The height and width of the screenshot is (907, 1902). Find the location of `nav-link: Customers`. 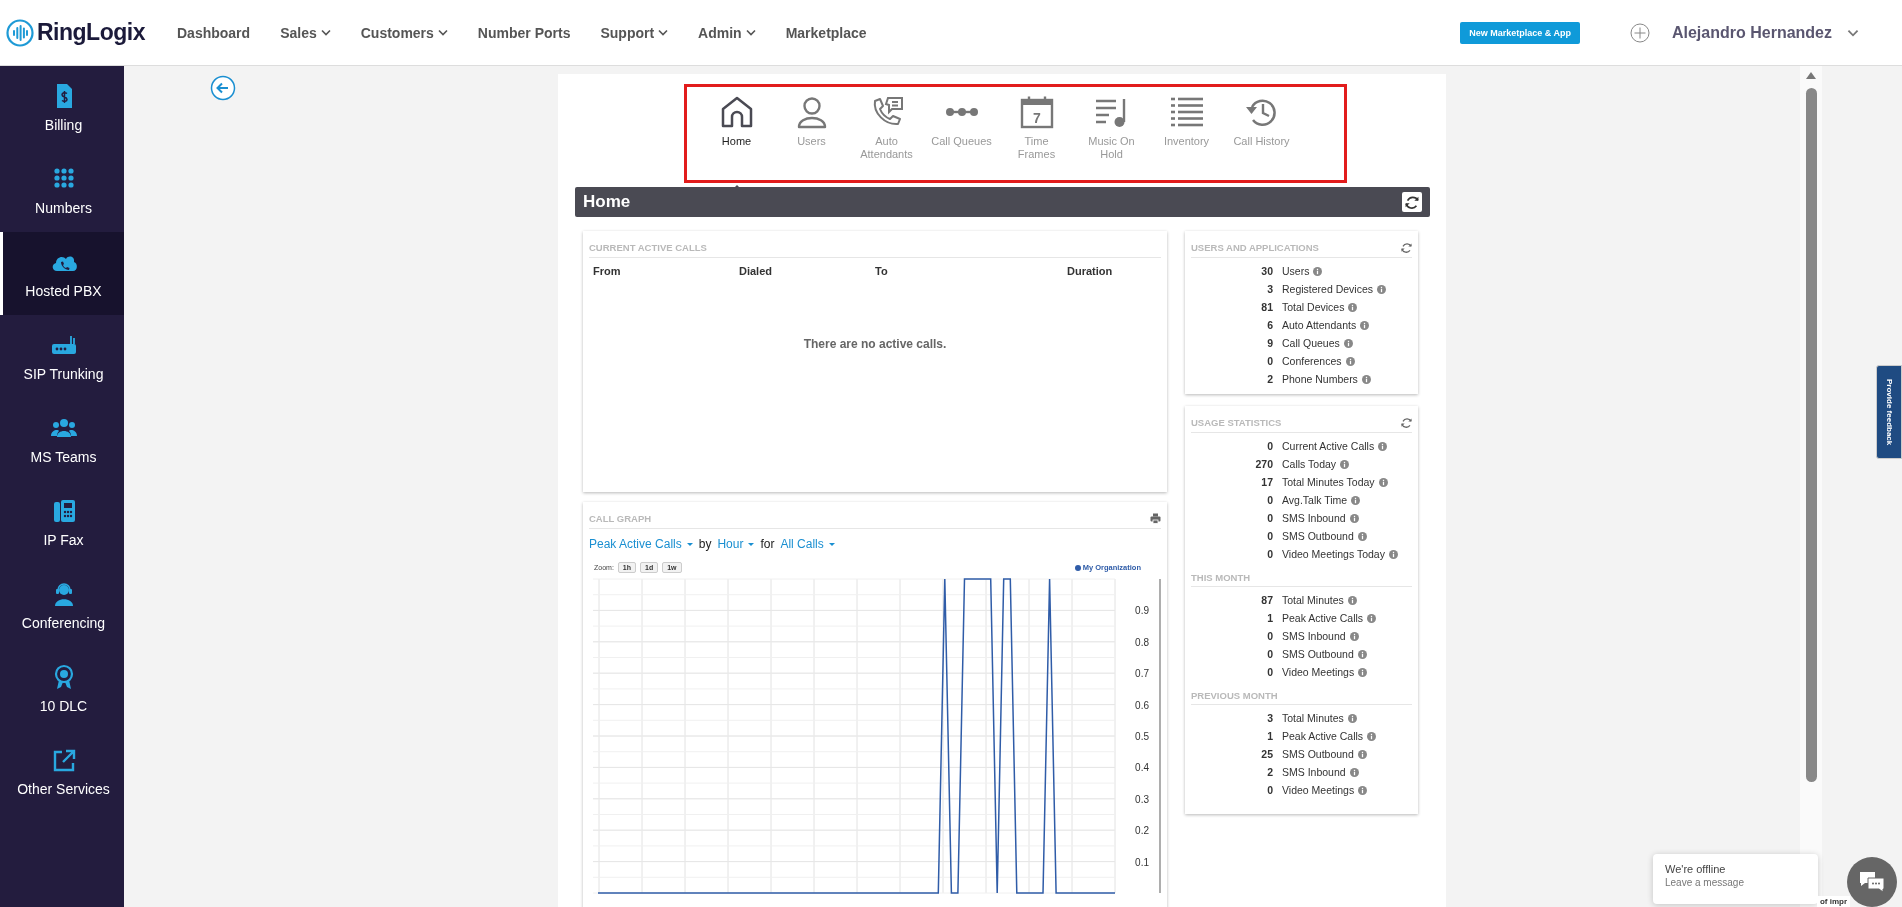

nav-link: Customers is located at coordinates (404, 32).